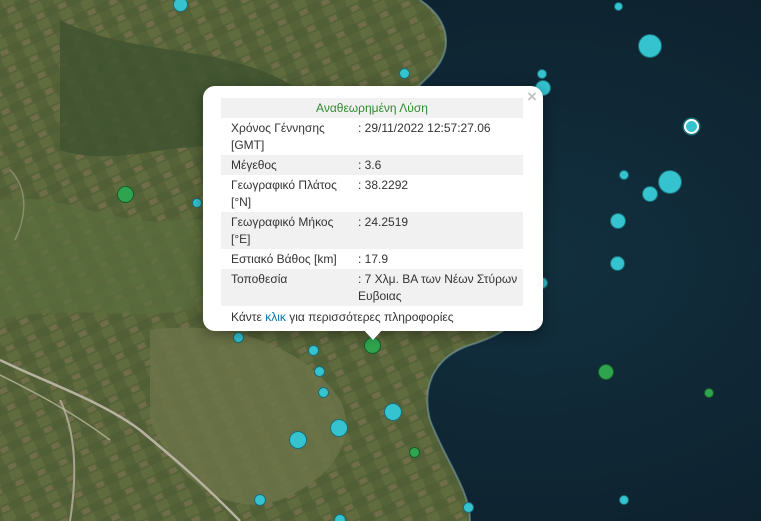  What do you see at coordinates (248, 317) in the screenshot?
I see `more-info-prefix: Κάντε` at bounding box center [248, 317].